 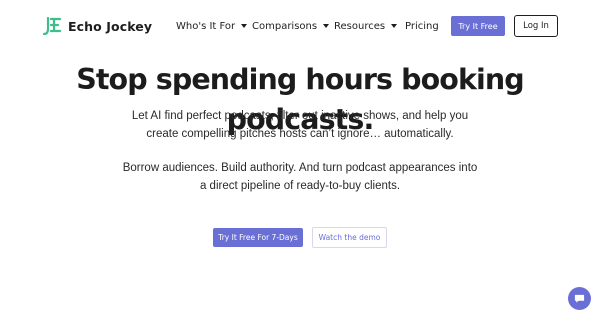 What do you see at coordinates (360, 26) in the screenshot?
I see `nav-item-label: Resources` at bounding box center [360, 26].